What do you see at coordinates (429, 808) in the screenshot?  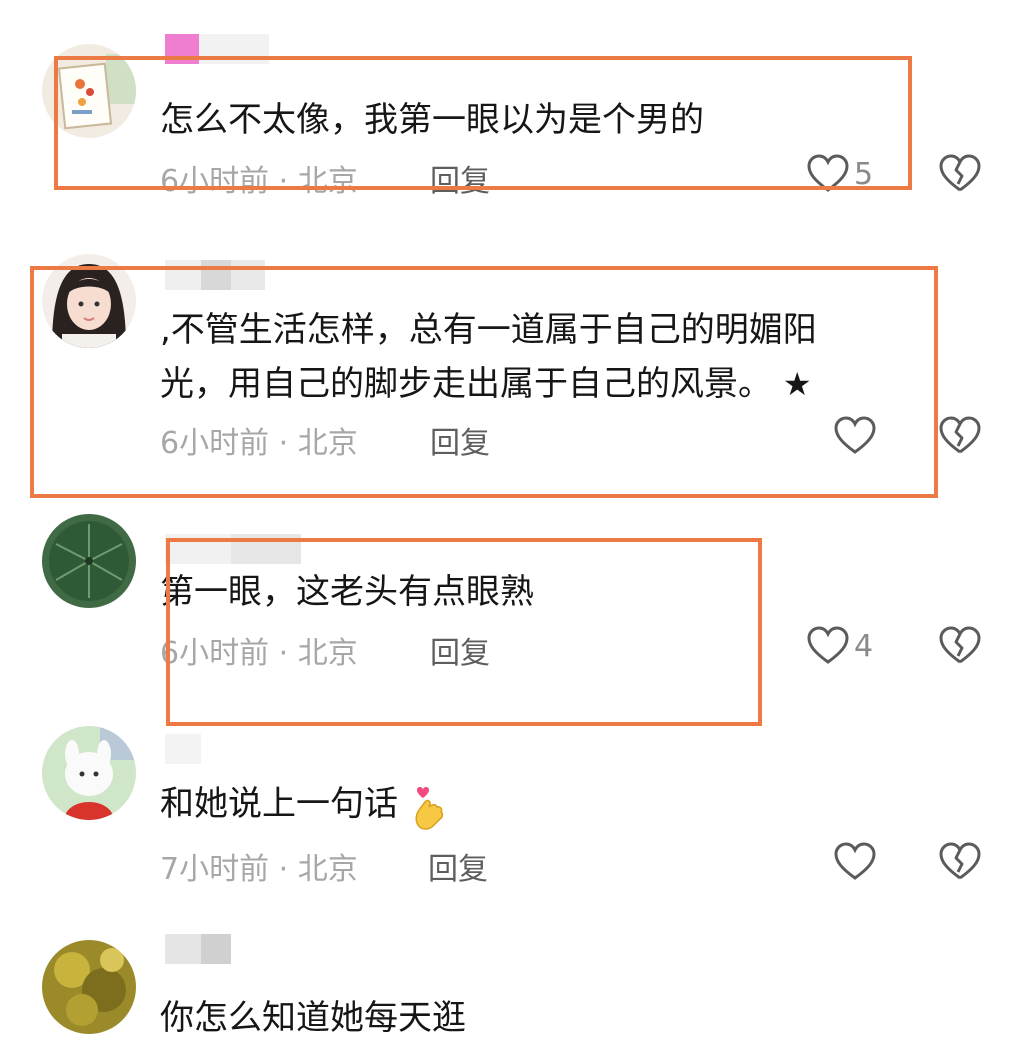 I see `finger-heart-emoji-icon` at bounding box center [429, 808].